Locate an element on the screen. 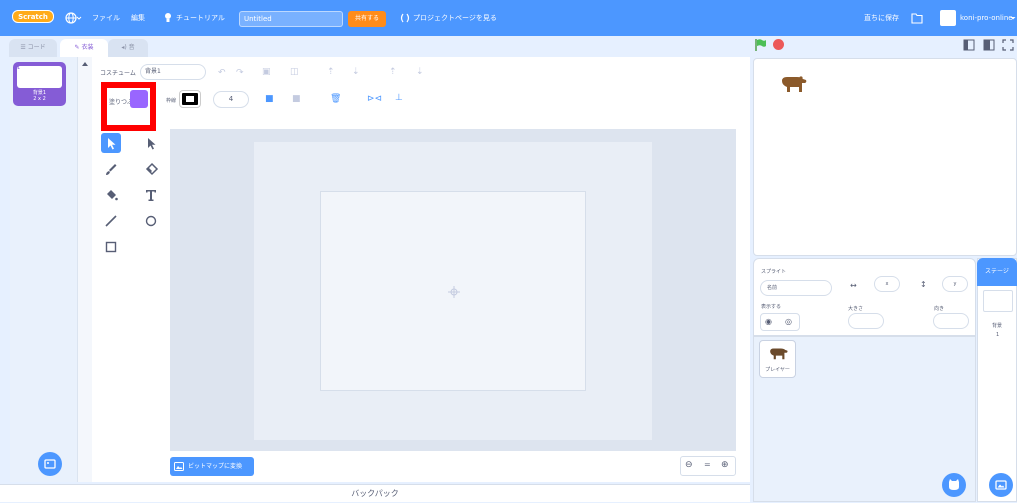  costume-index: 1 is located at coordinates (19, 68).